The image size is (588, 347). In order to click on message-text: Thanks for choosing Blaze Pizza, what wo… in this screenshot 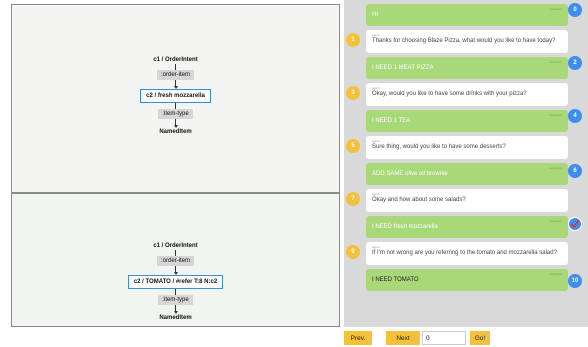, I will do `click(464, 41)`.